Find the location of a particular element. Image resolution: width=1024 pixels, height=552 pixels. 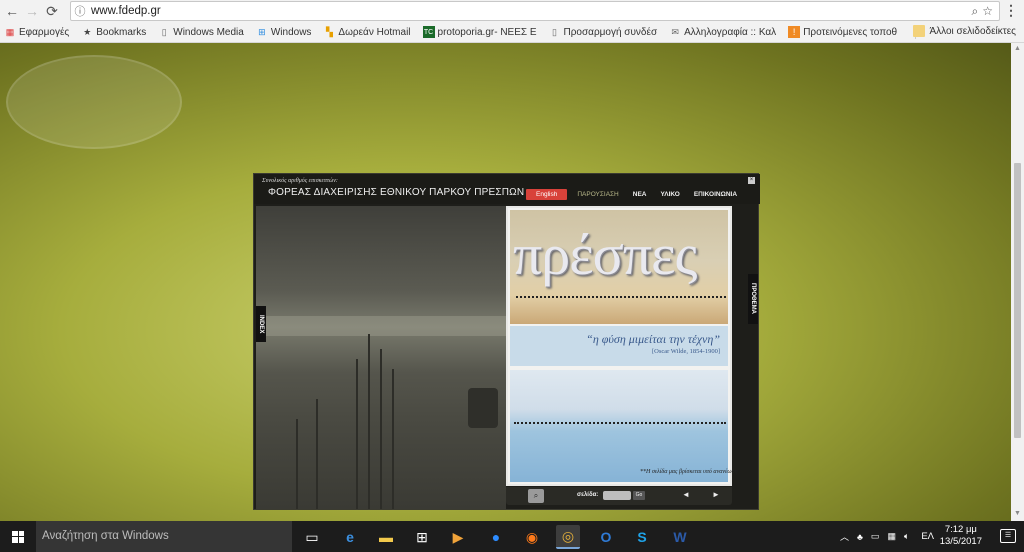

cover-title: πρέσπες is located at coordinates (605, 254).